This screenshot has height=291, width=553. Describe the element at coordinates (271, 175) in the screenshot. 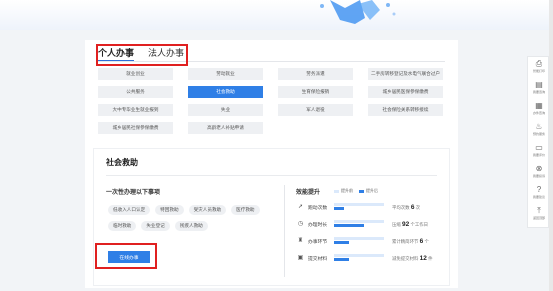

I see `detail-divider` at that location.